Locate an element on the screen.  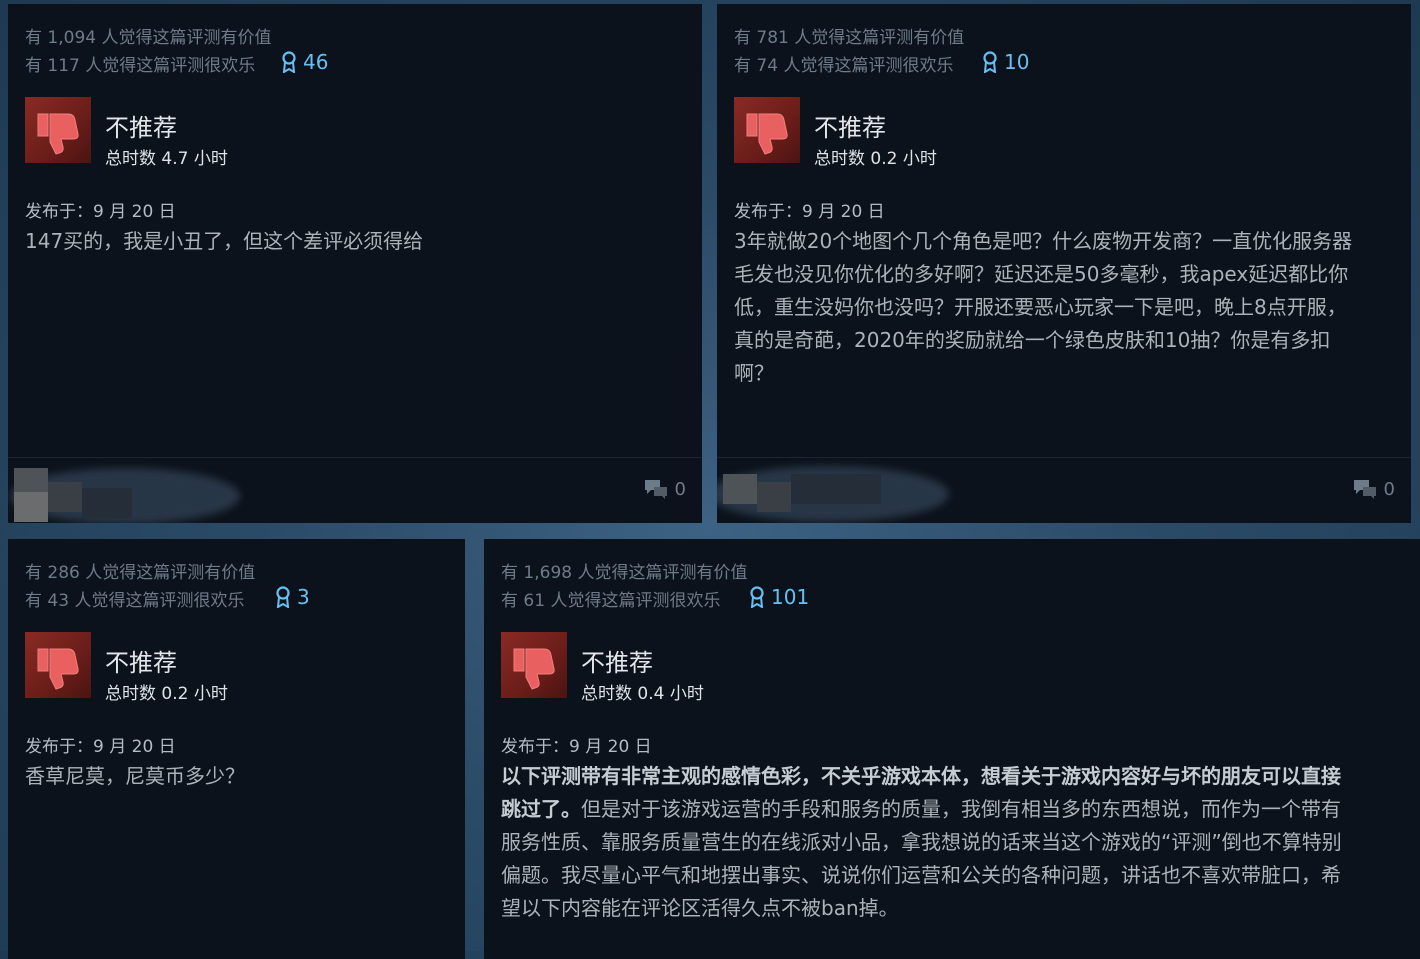
review-line: 真的是奇葩，2020年的奖励就给一个绿色皮肤和10抽？你是有多扣 is located at coordinates (1032, 340).